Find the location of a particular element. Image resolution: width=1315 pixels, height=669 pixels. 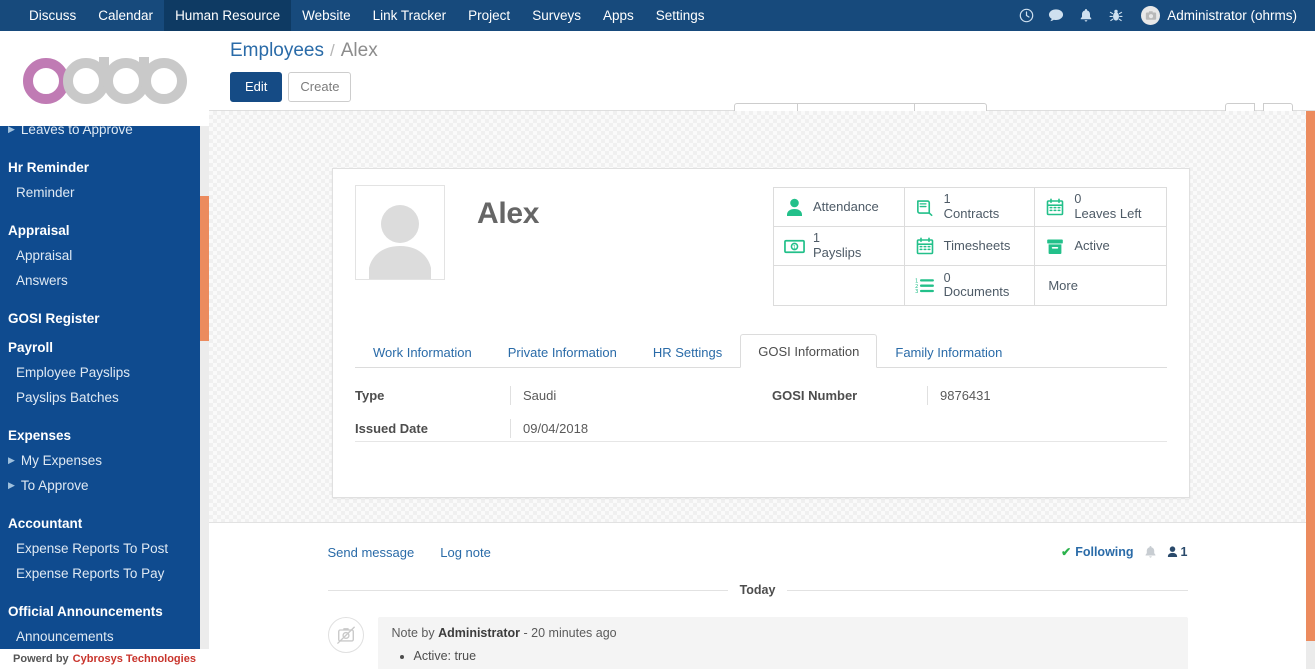

top-navbar-right: Administrator (ohrms) is located at coordinates (1163, 15).